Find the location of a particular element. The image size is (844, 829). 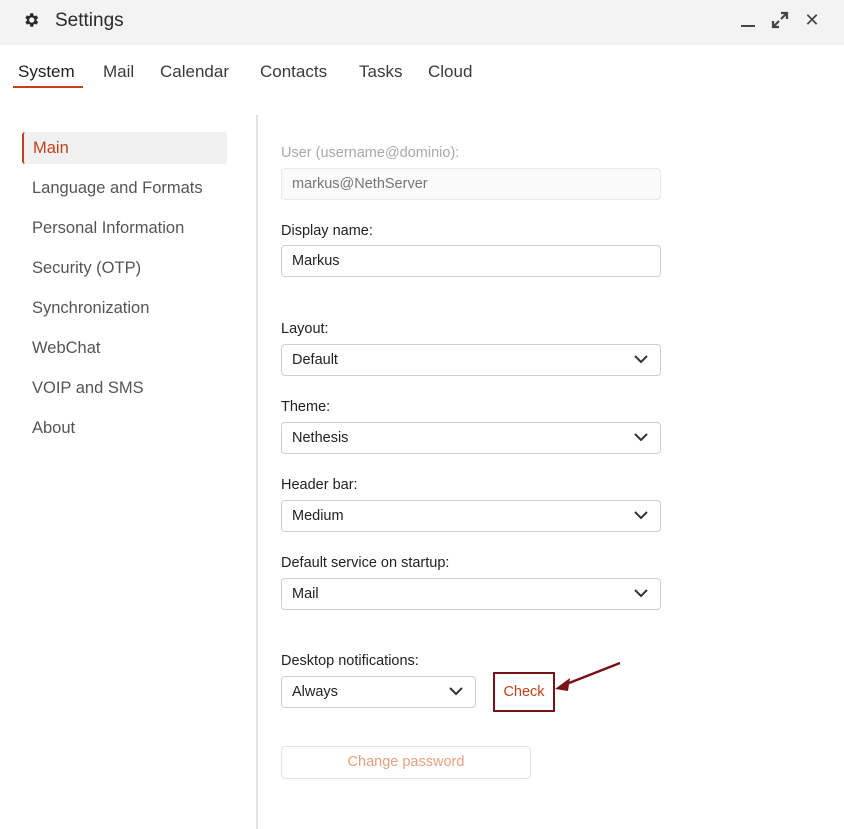

default-service-select-value: Mail is located at coordinates (305, 594).